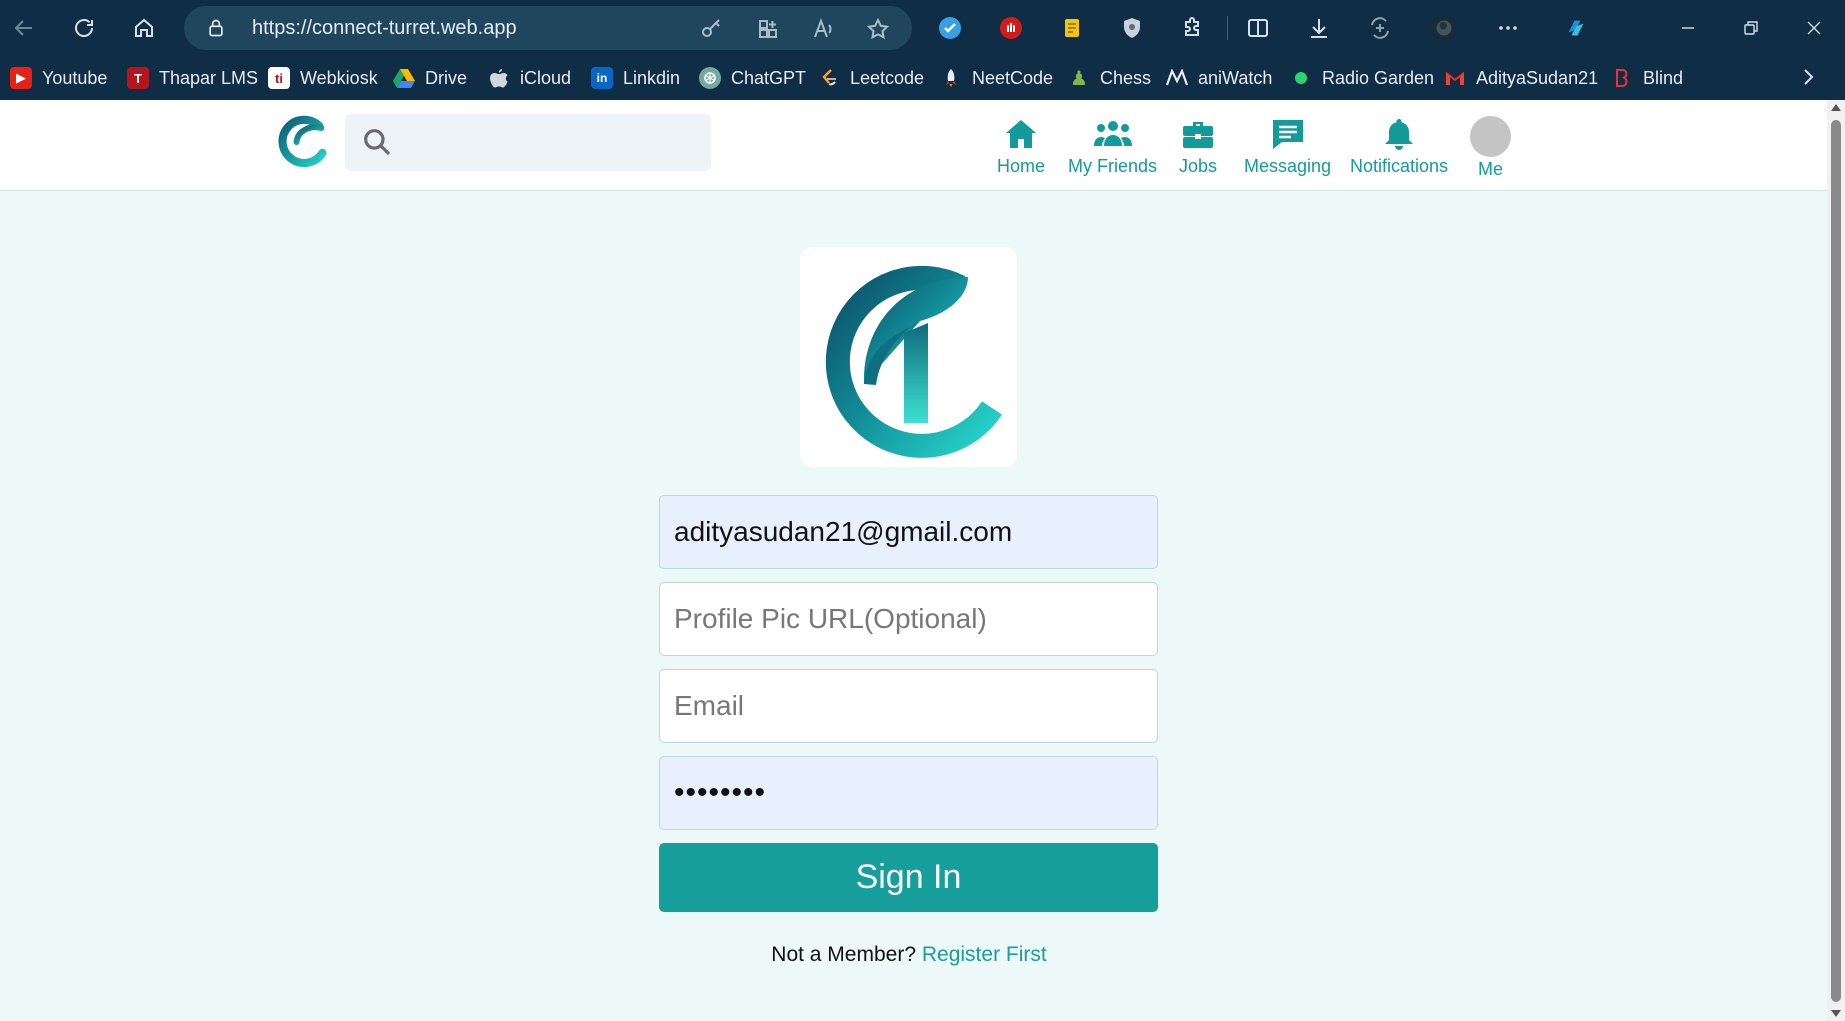  I want to click on bookmark-label: Chess, so click(1126, 77).